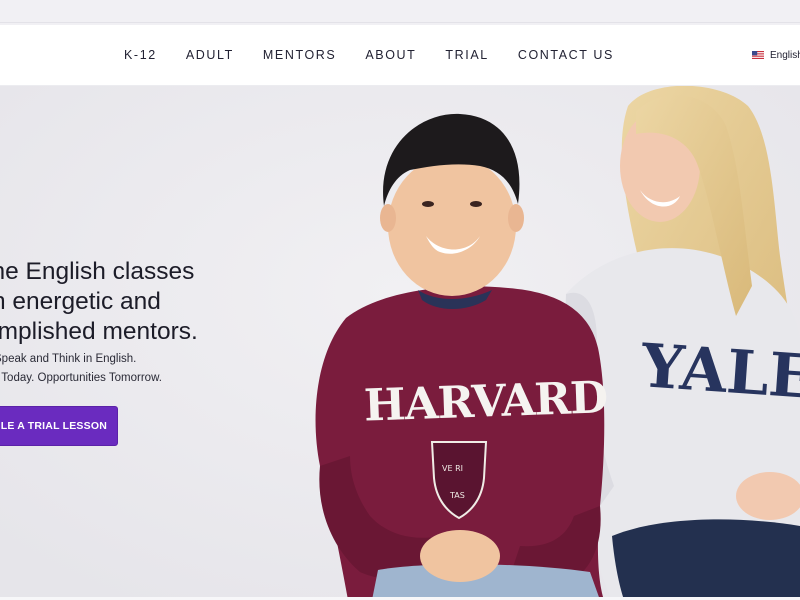  What do you see at coordinates (457, 495) in the screenshot?
I see `crest-bottom-text: TAS` at bounding box center [457, 495].